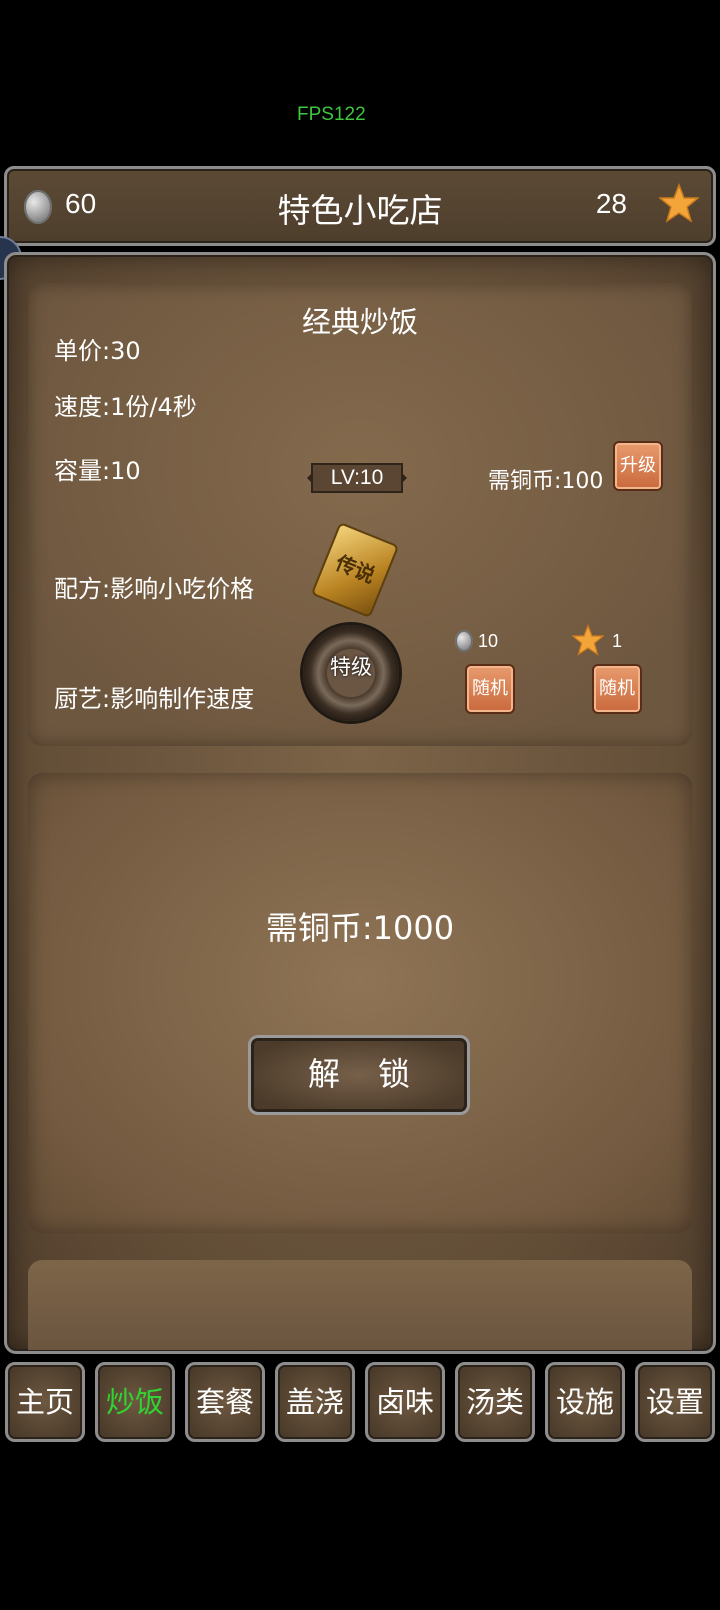  Describe the element at coordinates (360, 206) in the screenshot. I see `top-bar: 60 特色小吃店 28` at that location.